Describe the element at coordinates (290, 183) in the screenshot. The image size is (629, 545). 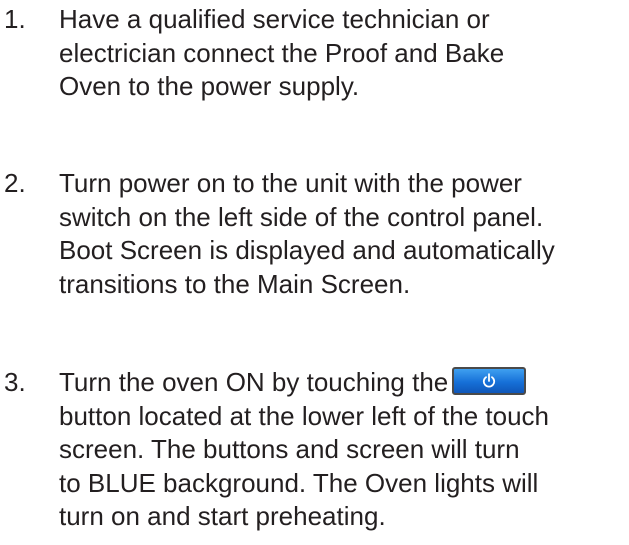
I see `step-line: Turn power on to the unit with the power` at that location.